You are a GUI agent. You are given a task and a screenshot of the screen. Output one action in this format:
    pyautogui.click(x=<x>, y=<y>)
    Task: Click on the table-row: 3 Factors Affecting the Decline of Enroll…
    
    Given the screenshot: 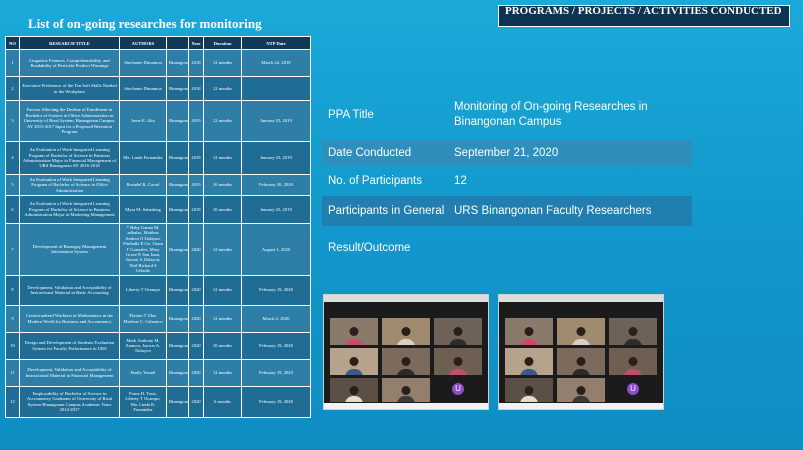 What is the action you would take?
    pyautogui.click(x=158, y=121)
    